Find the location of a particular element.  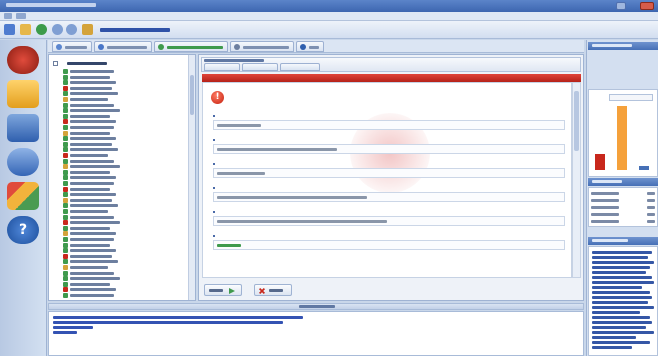

previous-button is located at coordinates (223, 290).